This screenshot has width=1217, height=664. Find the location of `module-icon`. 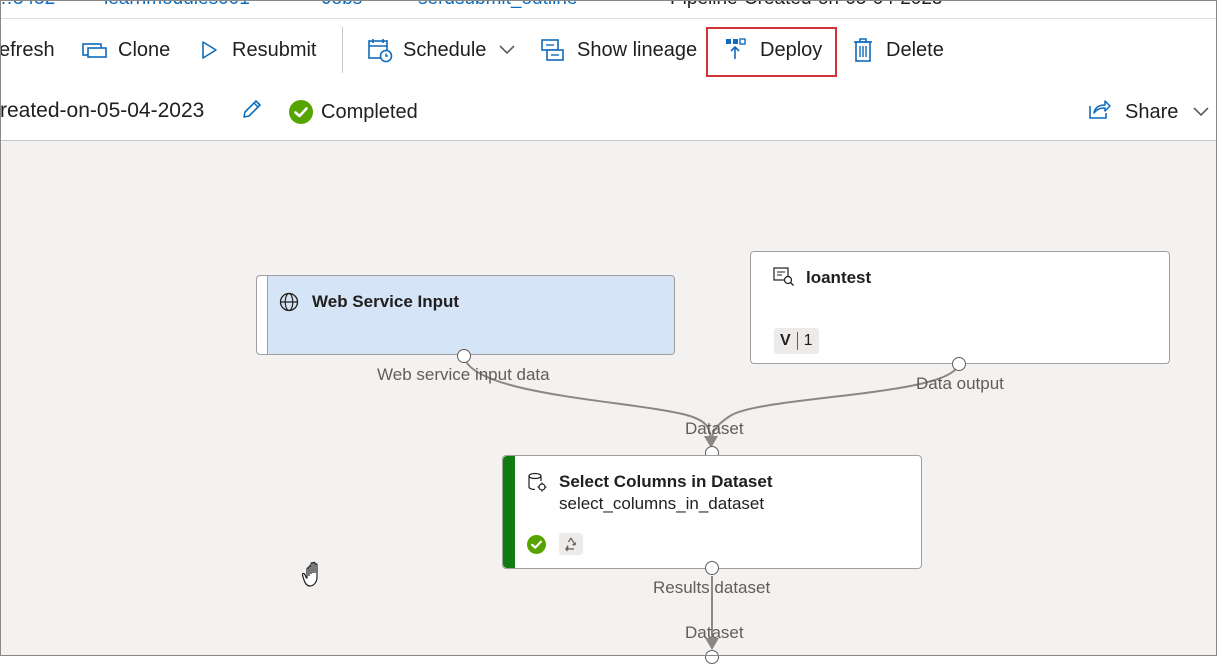

module-icon is located at coordinates (538, 485).